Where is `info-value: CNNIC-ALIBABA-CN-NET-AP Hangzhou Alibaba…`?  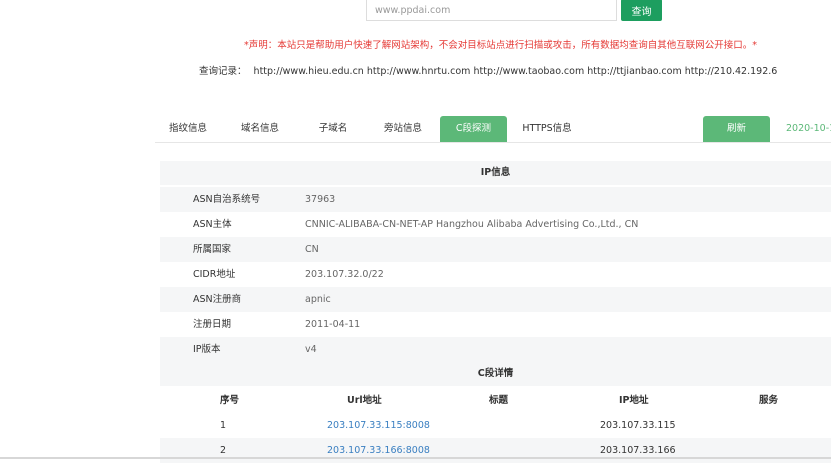 info-value: CNNIC-ALIBABA-CN-NET-AP Hangzhou Alibaba… is located at coordinates (472, 224).